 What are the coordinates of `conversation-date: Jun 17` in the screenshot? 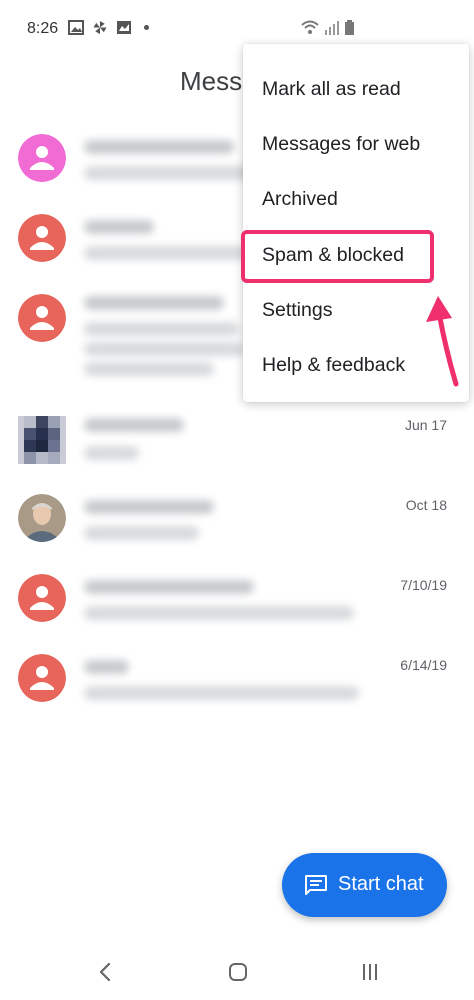 It's located at (425, 425).